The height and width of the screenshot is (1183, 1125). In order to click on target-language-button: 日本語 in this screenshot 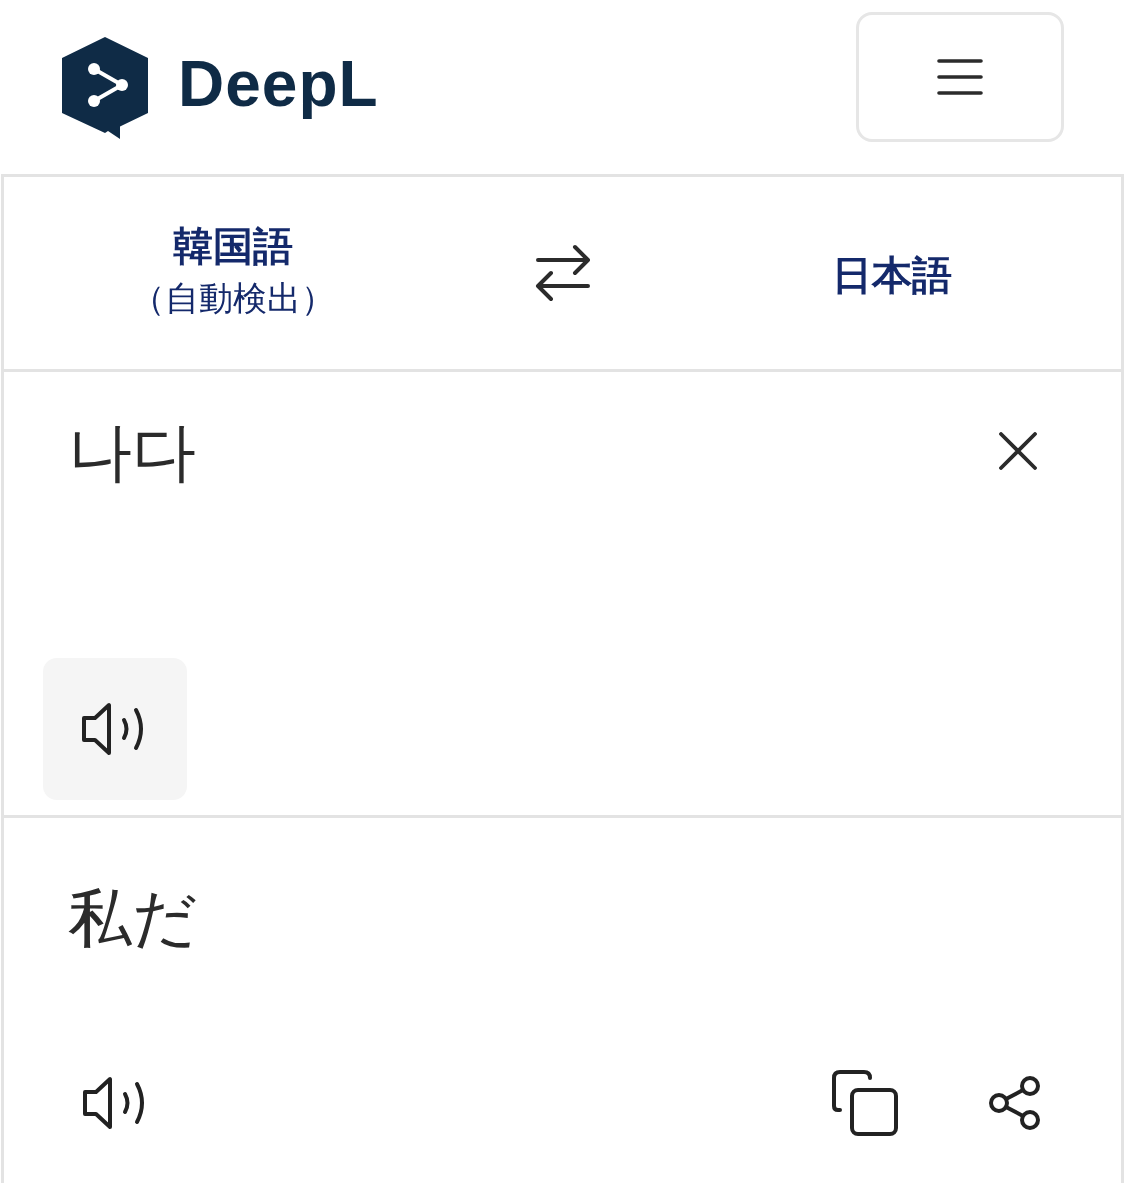, I will do `click(891, 275)`.